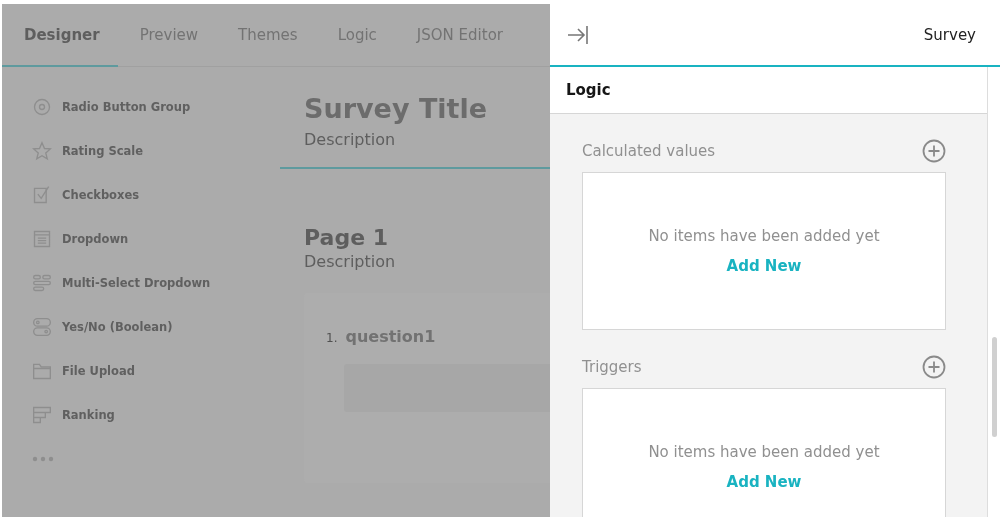  What do you see at coordinates (949, 34) in the screenshot?
I see `panel-title: Survey` at bounding box center [949, 34].